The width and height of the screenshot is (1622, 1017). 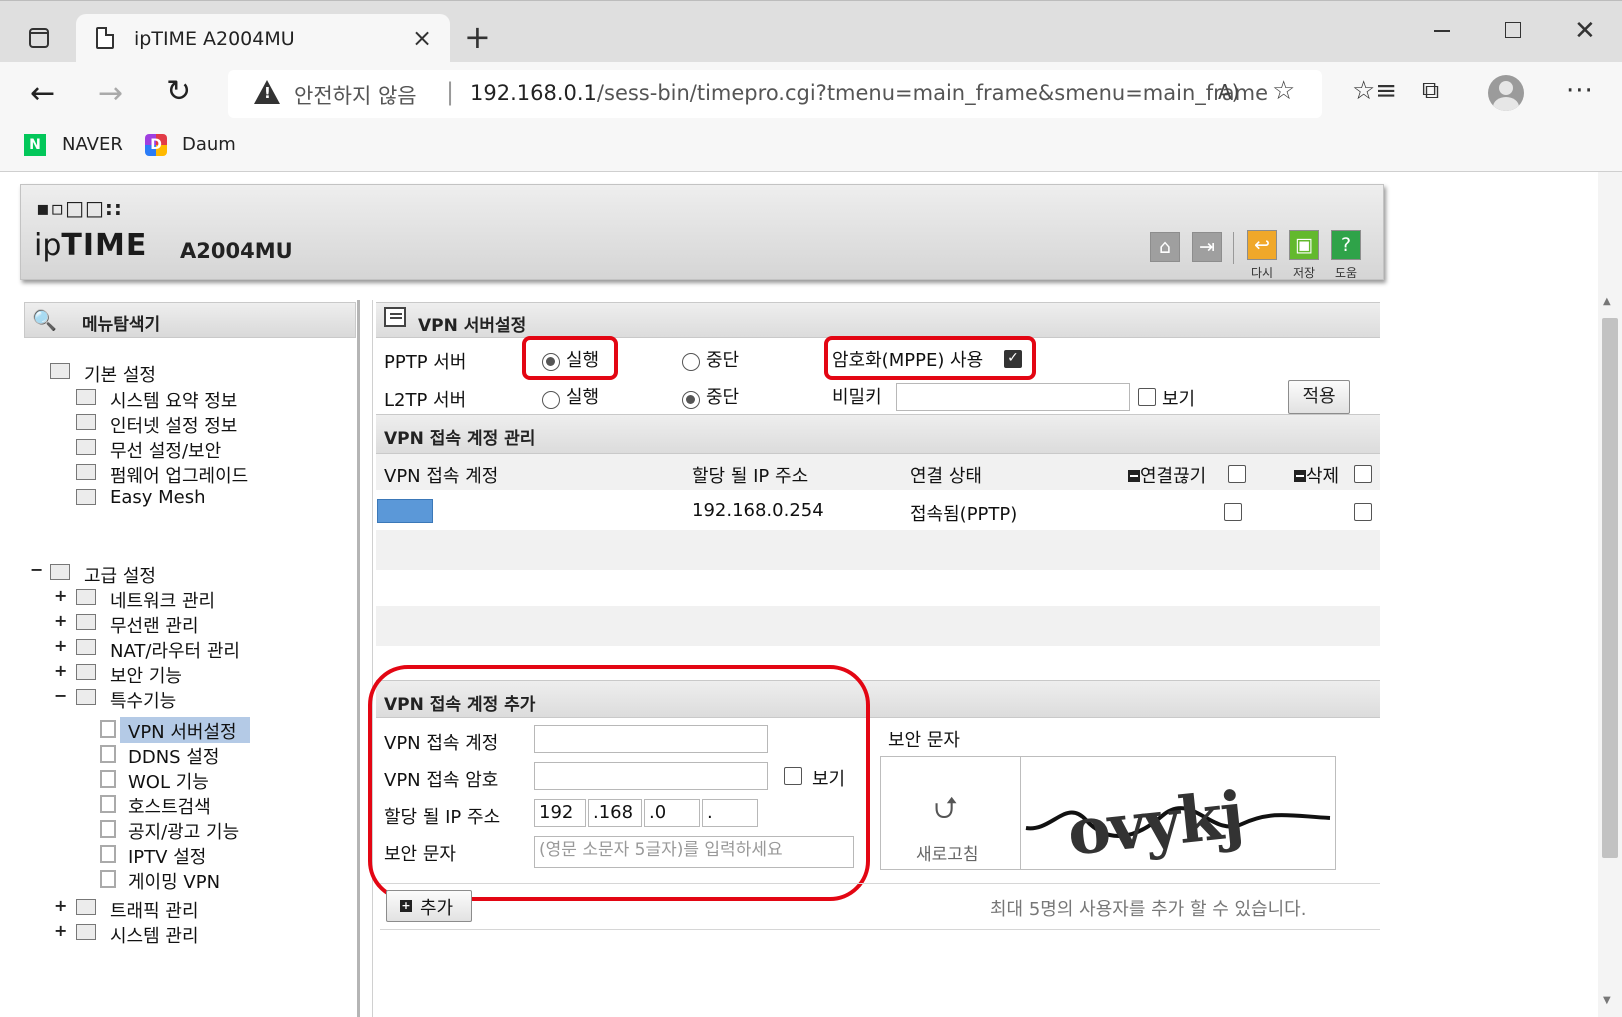 I want to click on save-label: 저장, so click(x=1304, y=272).